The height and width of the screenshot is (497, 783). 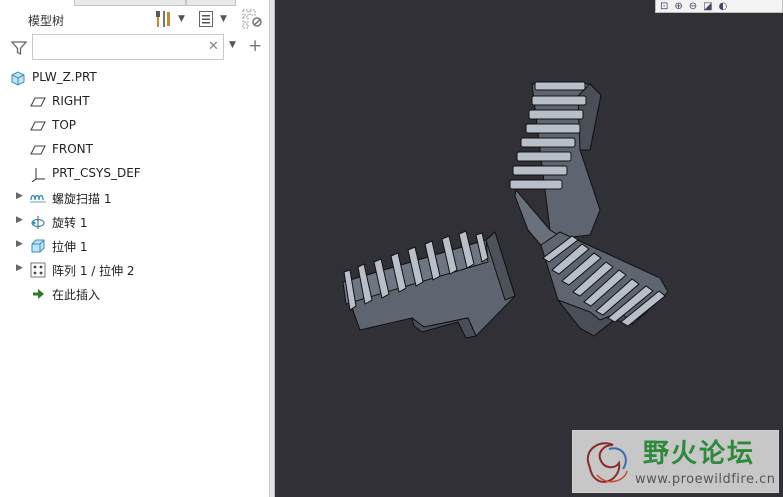 I want to click on model-tree-title: 模型树, so click(x=46, y=21).